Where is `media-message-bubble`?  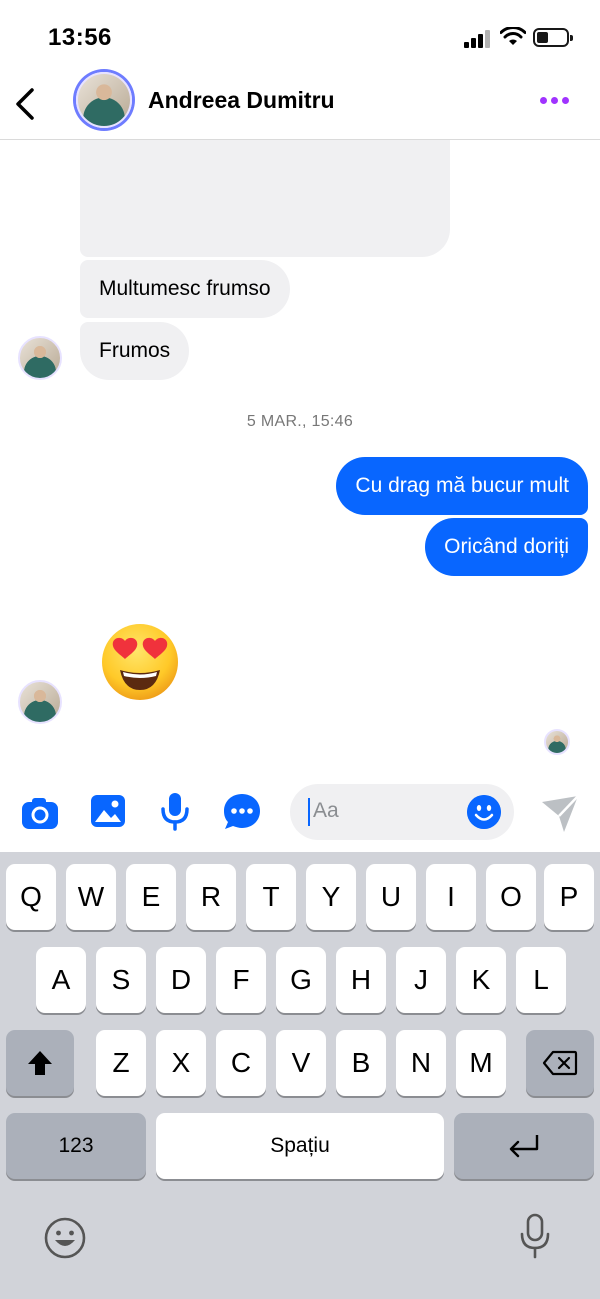
media-message-bubble is located at coordinates (265, 198).